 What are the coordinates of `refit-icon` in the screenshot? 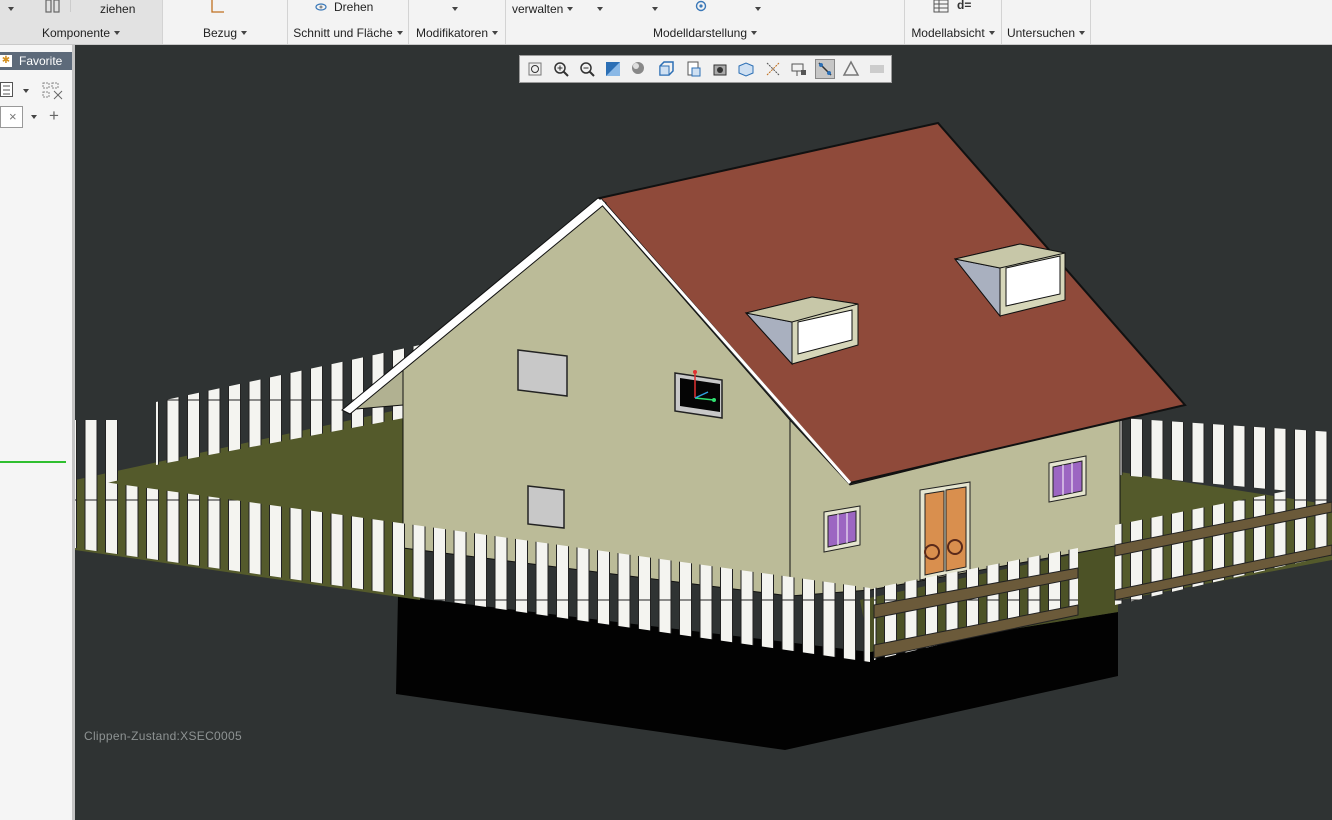 It's located at (535, 69).